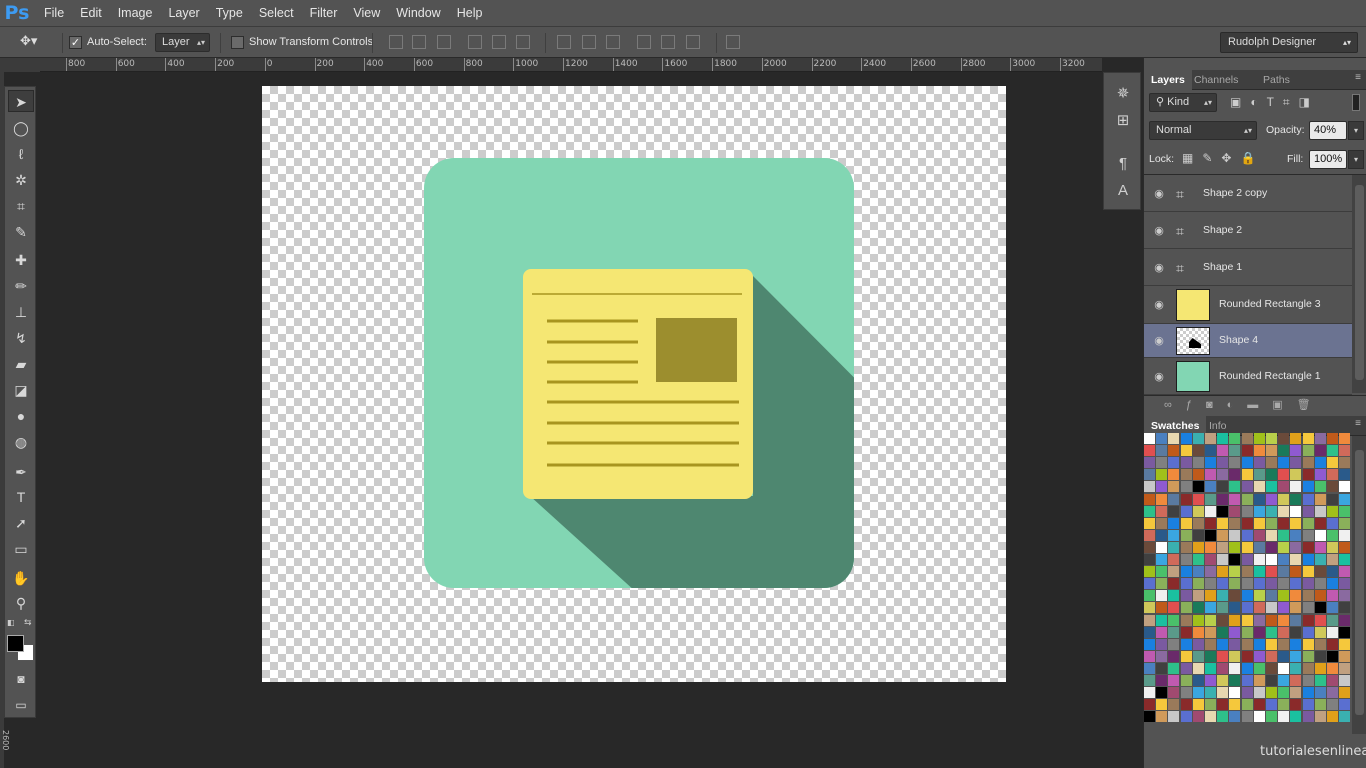  I want to click on crop-tool-icon: ⌗, so click(21, 206).